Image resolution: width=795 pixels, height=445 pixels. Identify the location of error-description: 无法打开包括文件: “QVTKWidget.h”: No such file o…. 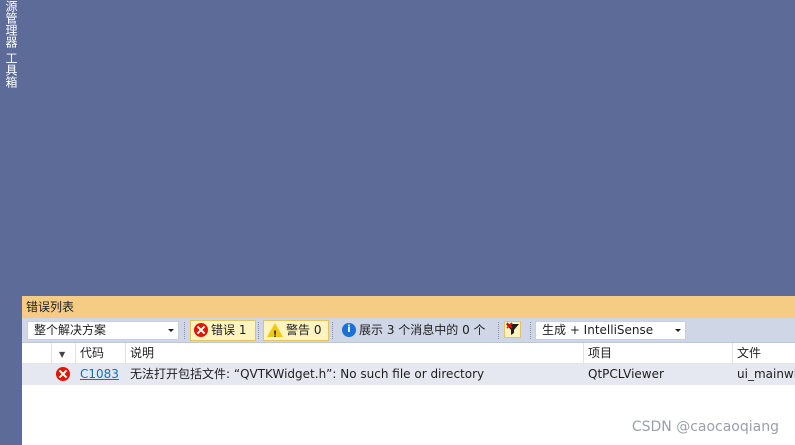
(307, 374).